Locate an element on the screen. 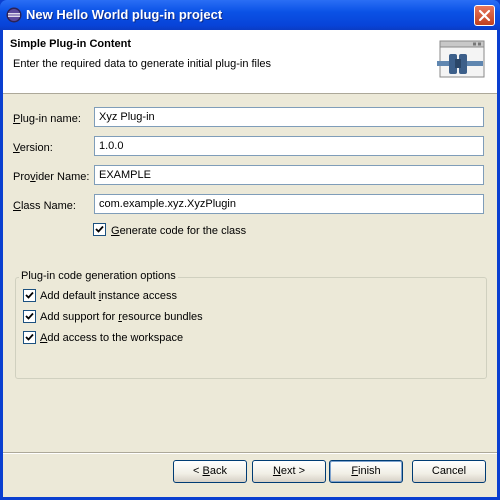 The image size is (500, 500). close-button is located at coordinates (484, 15).